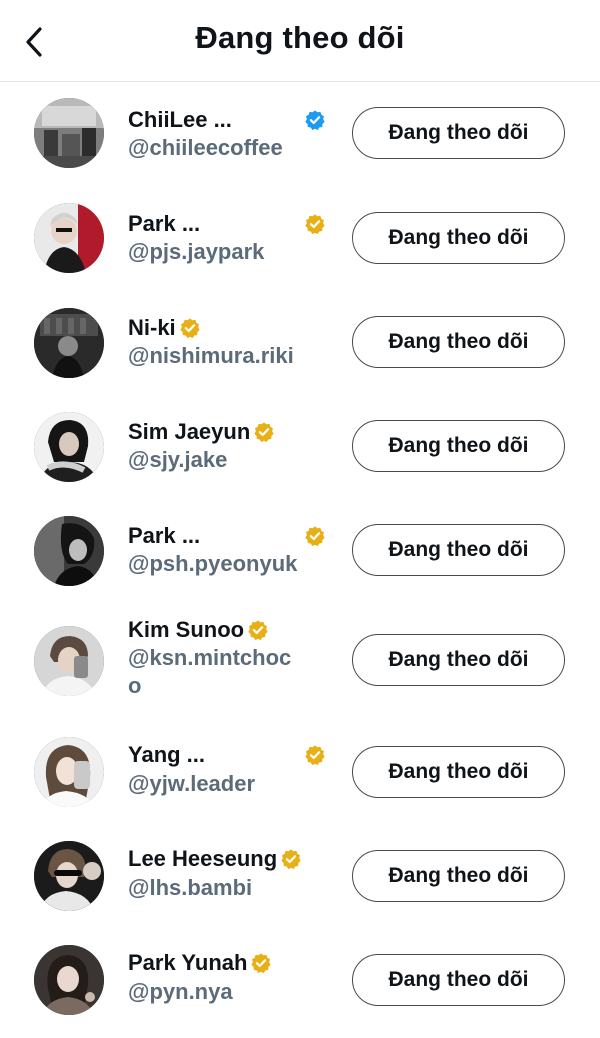 The image size is (600, 1038). What do you see at coordinates (178, 459) in the screenshot?
I see `username-handle: @sjy.jake` at bounding box center [178, 459].